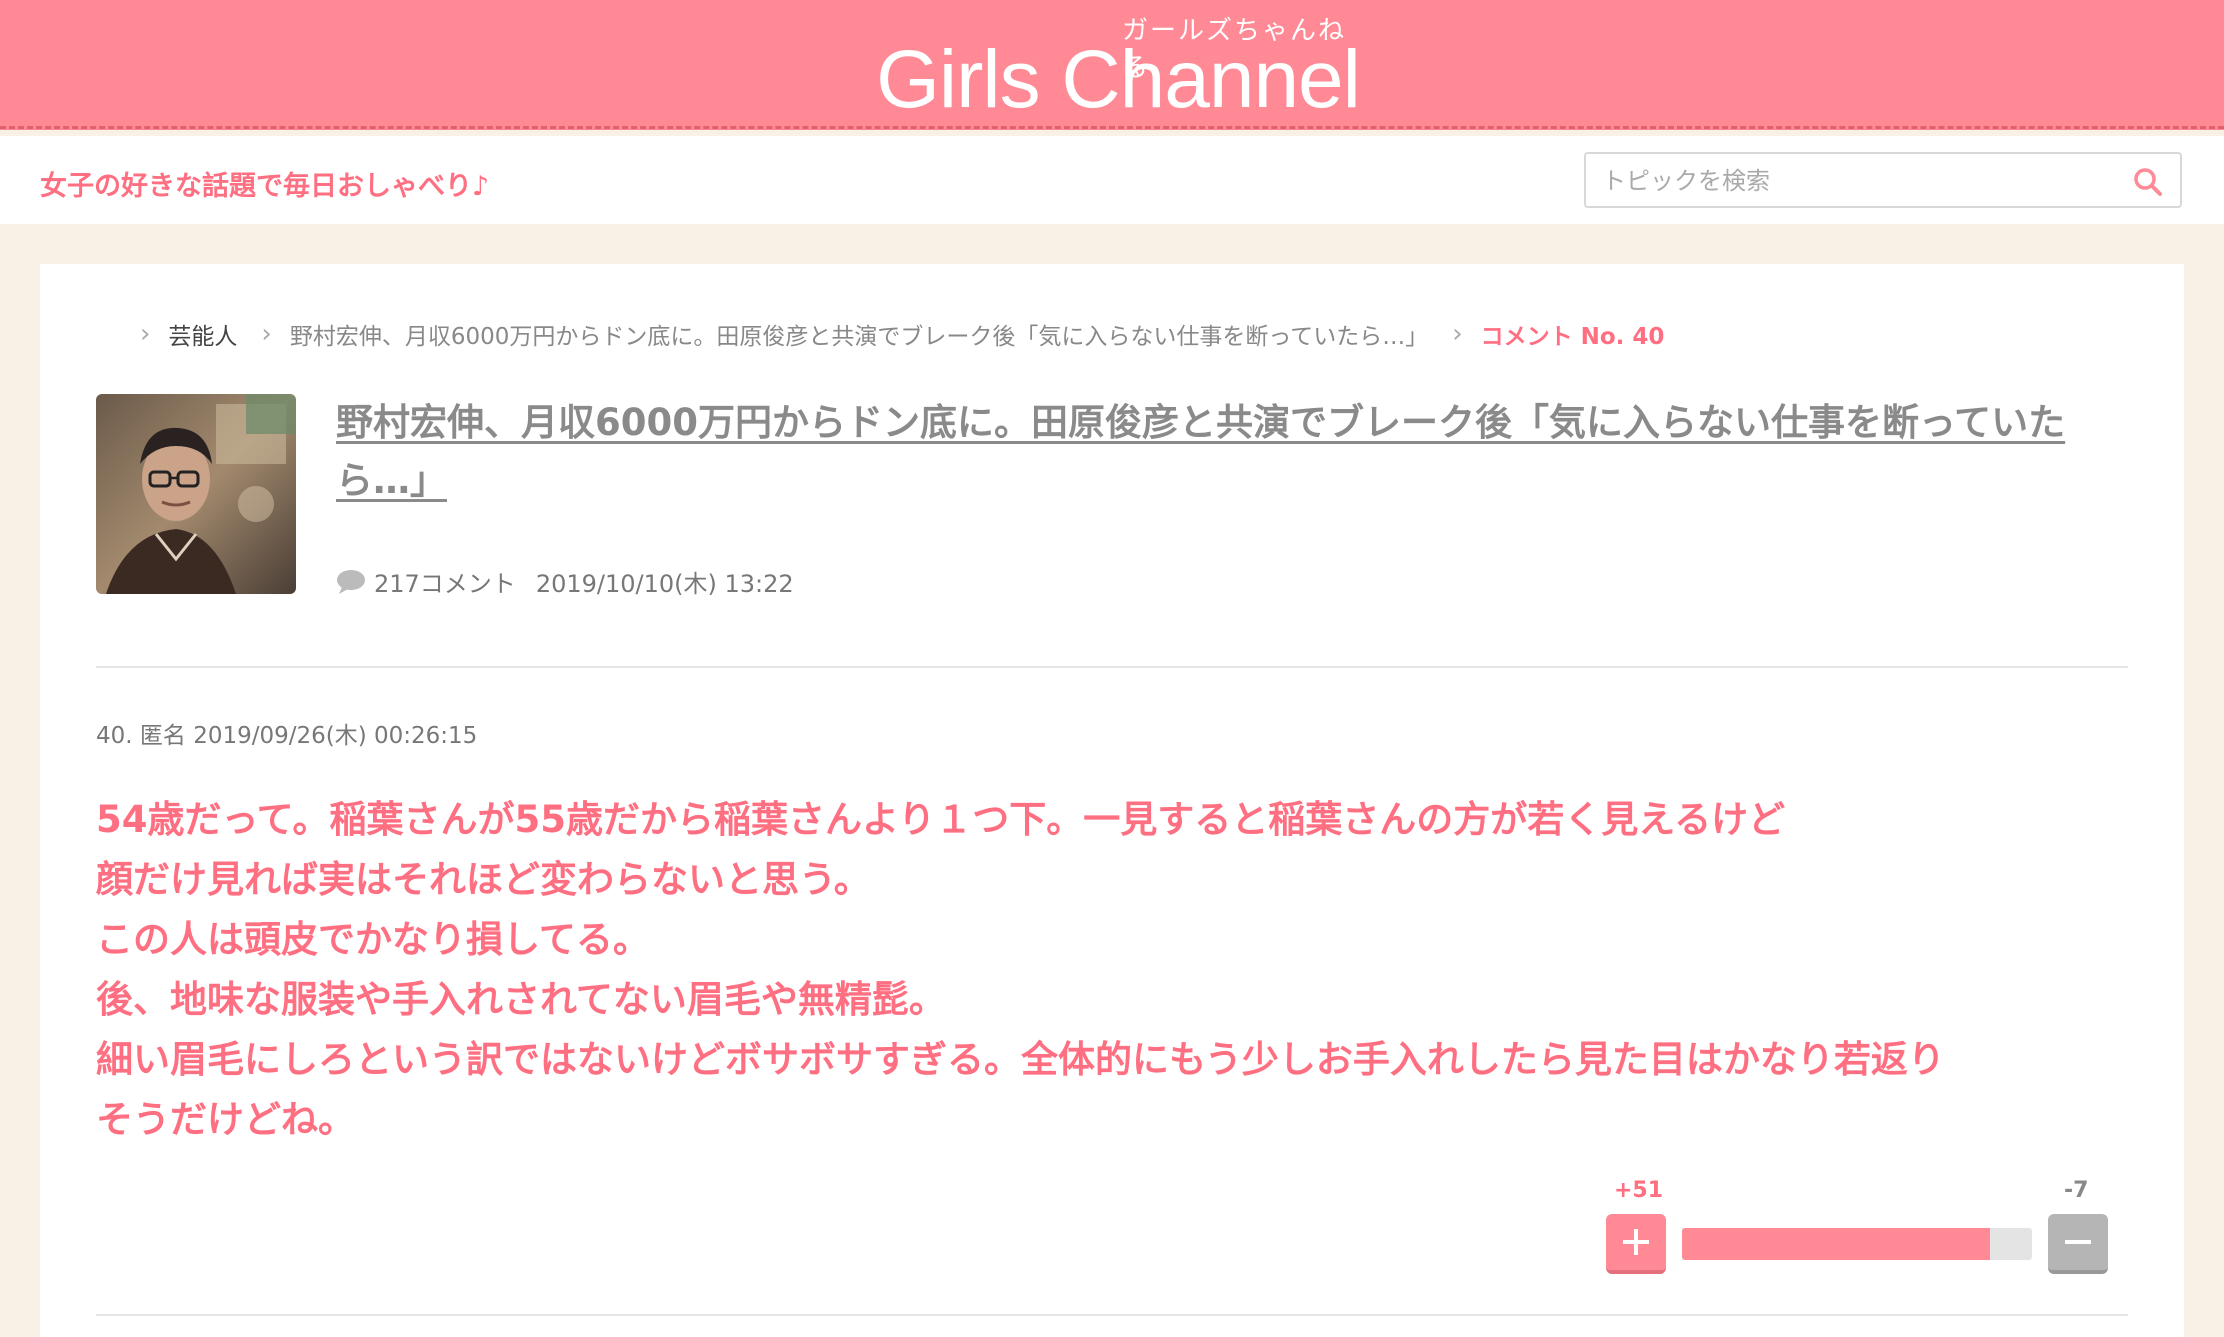  What do you see at coordinates (521, 999) in the screenshot?
I see `comment-line: 後、地味な服装や手入れされてない眉毛や無精髭。` at bounding box center [521, 999].